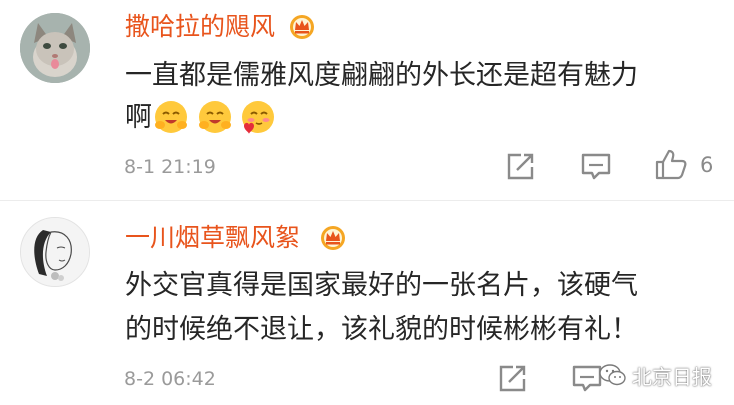  What do you see at coordinates (212, 238) in the screenshot?
I see `username: 一川烟草飘风絮` at bounding box center [212, 238].